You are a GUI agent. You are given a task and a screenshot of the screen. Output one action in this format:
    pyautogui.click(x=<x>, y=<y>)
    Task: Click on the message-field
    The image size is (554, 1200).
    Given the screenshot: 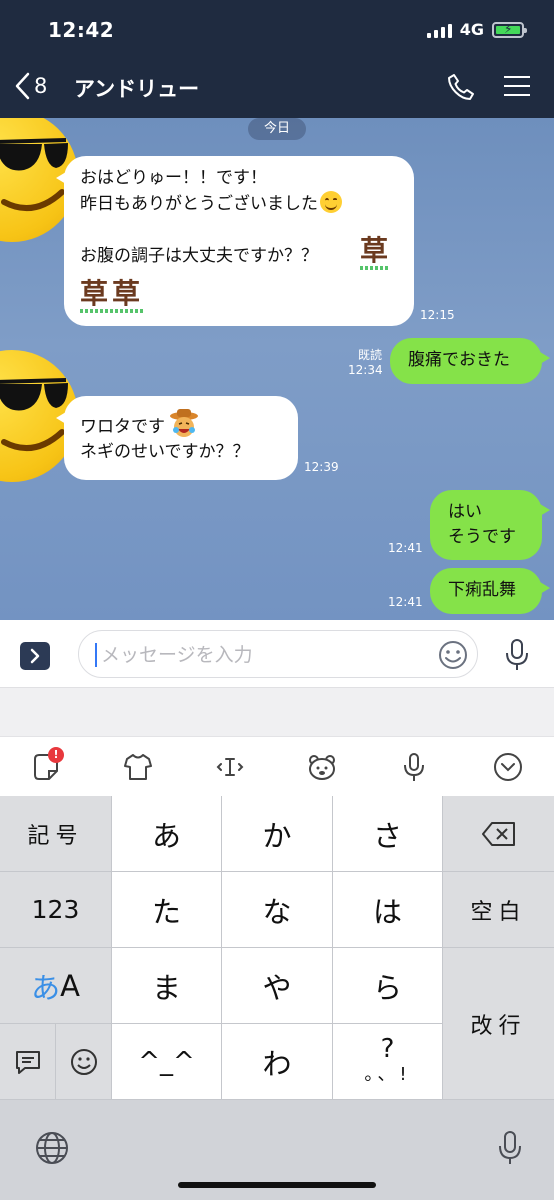 What is the action you would take?
    pyautogui.click(x=278, y=654)
    